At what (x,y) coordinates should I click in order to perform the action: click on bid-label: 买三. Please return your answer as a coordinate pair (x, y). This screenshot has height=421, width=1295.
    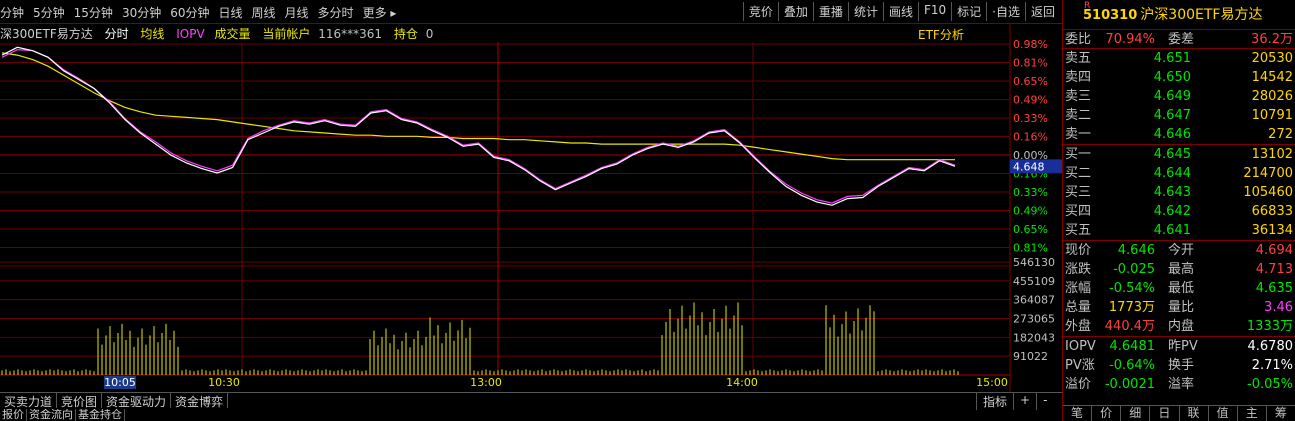
    Looking at the image, I should click on (1078, 192).